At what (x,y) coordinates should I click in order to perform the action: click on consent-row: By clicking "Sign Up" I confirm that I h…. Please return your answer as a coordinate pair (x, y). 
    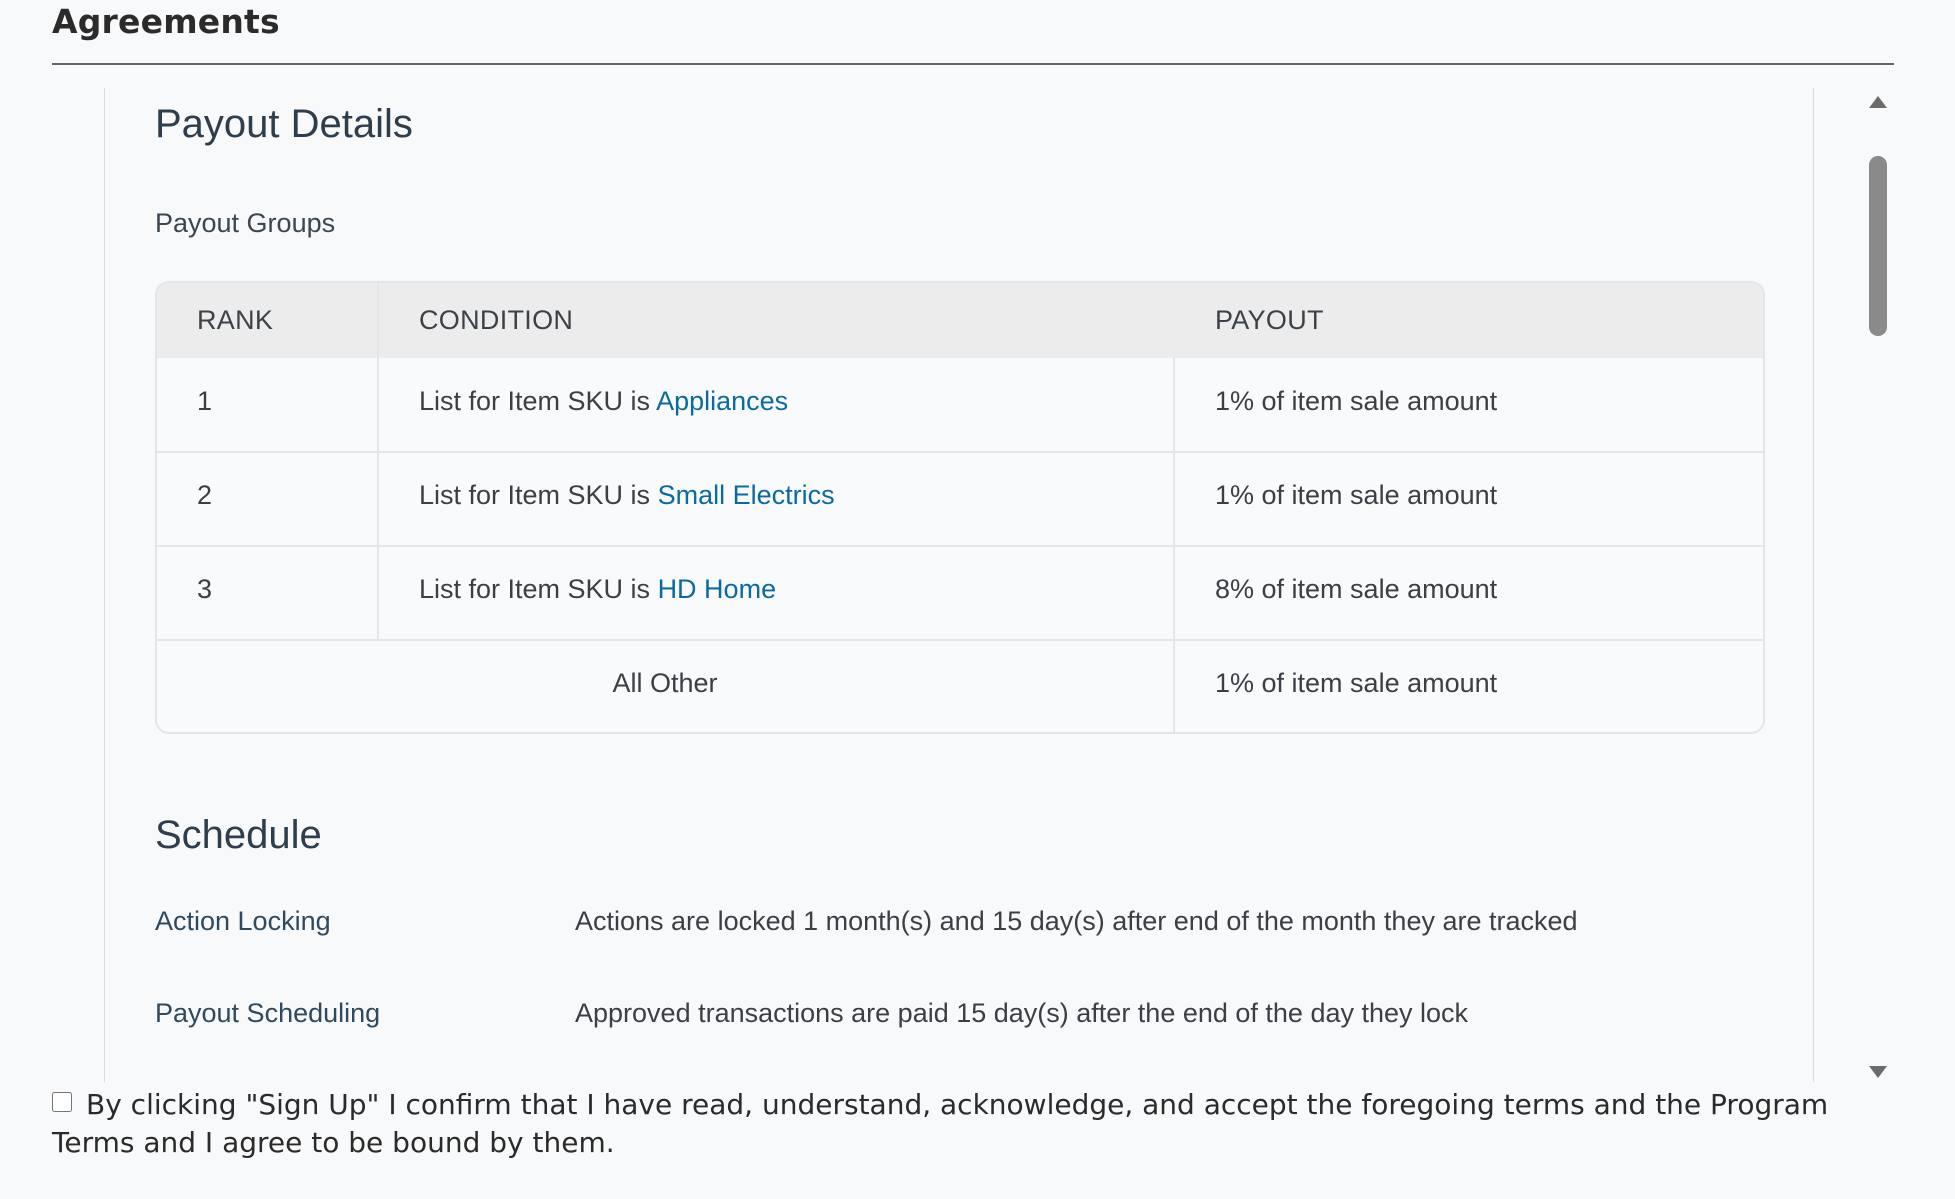
    Looking at the image, I should click on (967, 1124).